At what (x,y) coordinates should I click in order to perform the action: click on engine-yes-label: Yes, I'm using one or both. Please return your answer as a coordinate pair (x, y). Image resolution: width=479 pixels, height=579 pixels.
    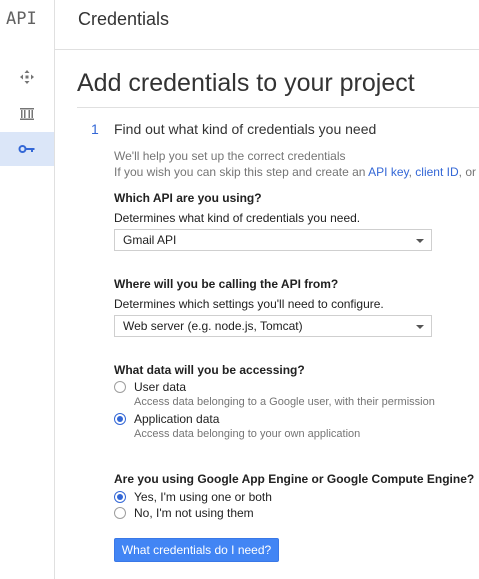
    Looking at the image, I should click on (203, 497).